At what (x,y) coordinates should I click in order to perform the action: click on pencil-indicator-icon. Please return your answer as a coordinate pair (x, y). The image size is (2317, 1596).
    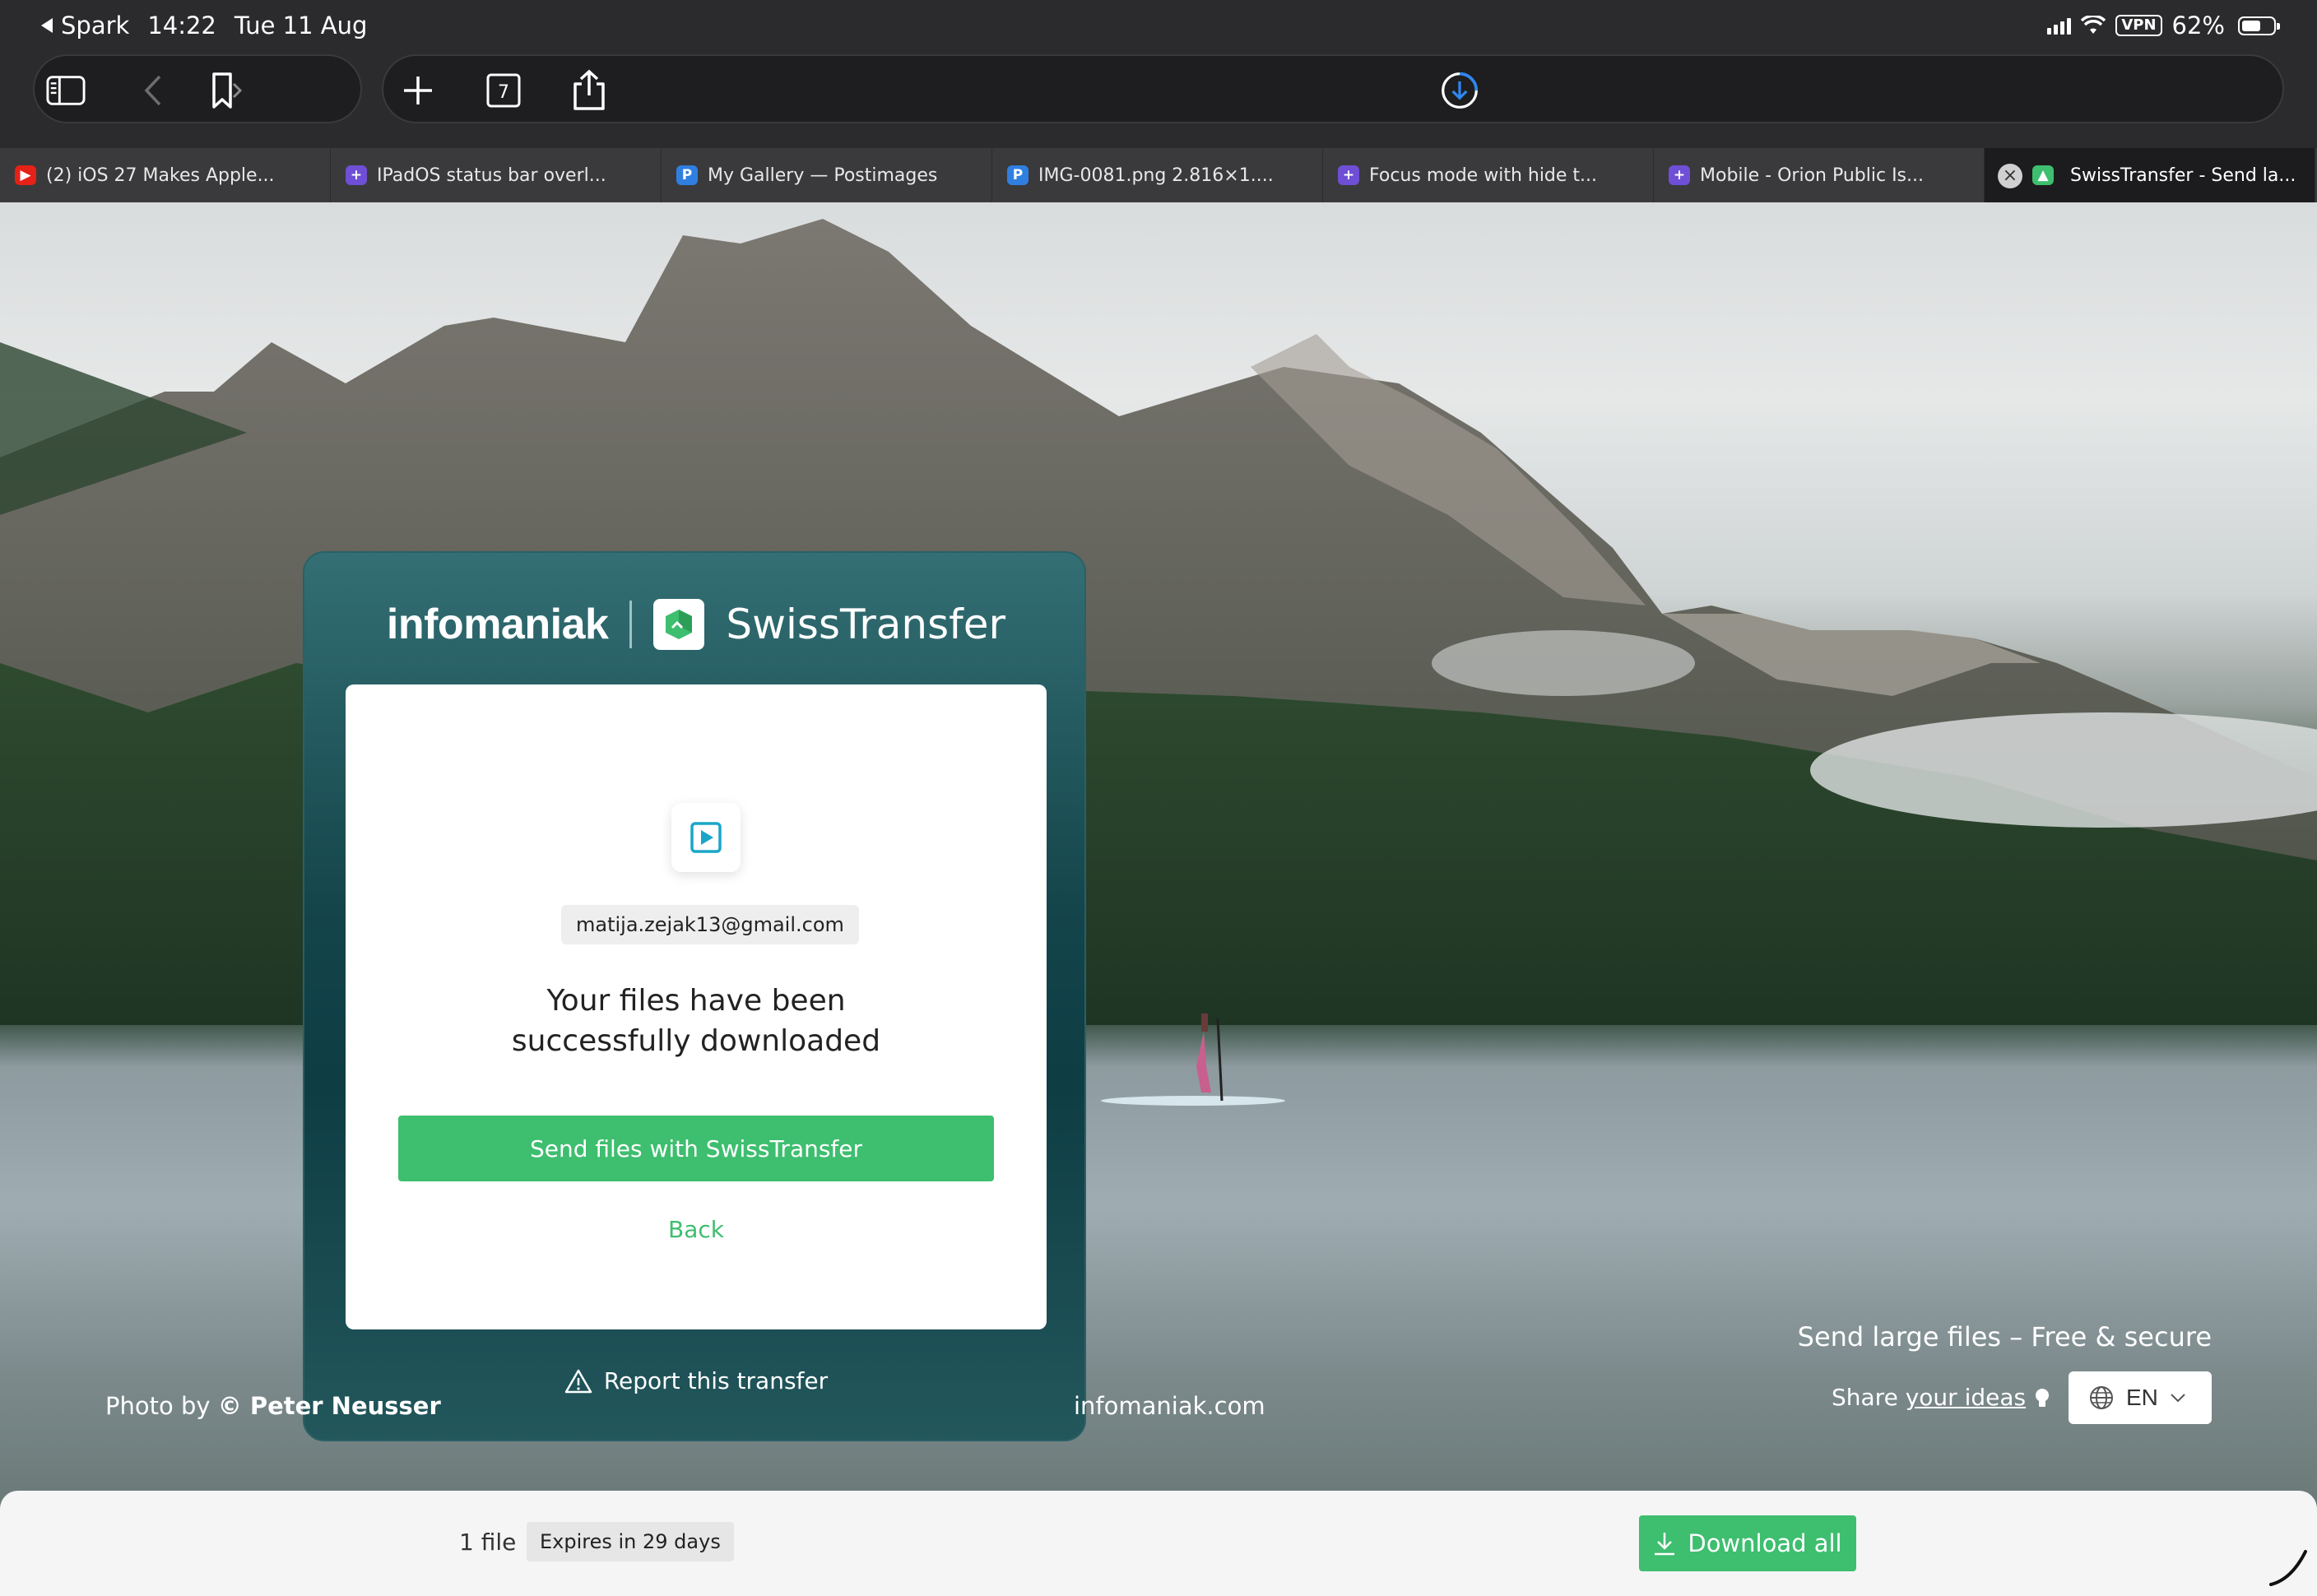
    Looking at the image, I should click on (2288, 1568).